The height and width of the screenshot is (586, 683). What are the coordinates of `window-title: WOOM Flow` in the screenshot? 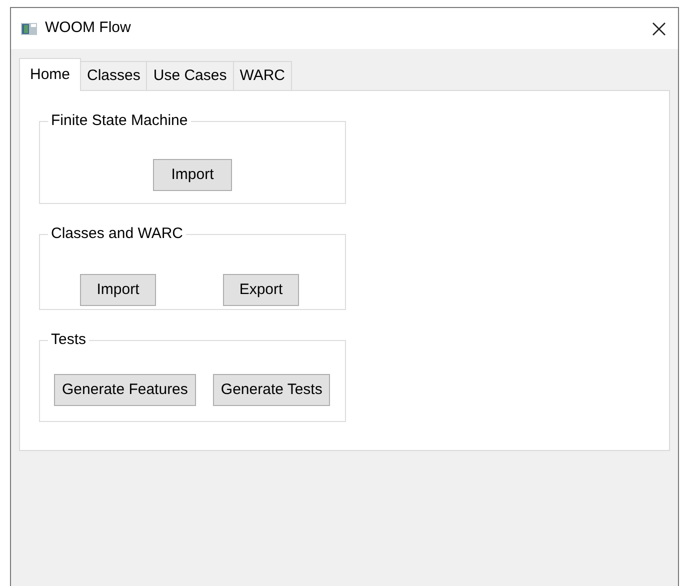 It's located at (88, 28).